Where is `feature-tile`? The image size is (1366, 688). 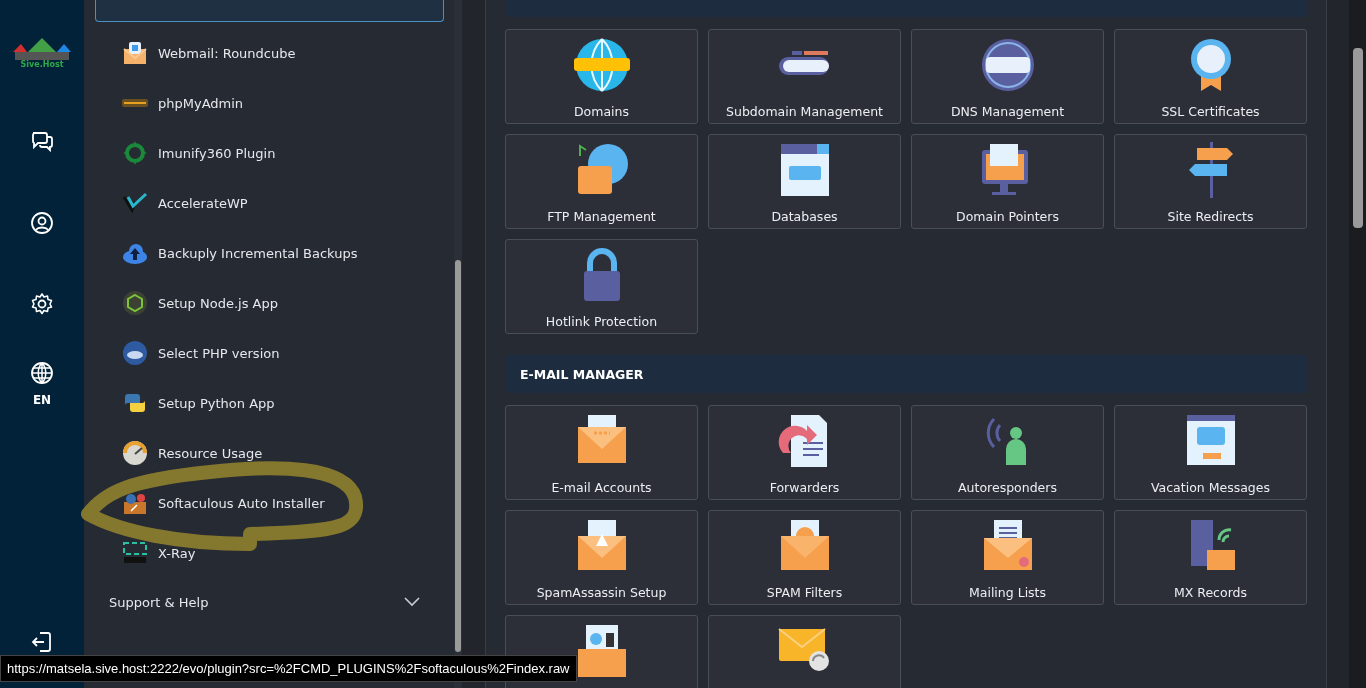 feature-tile is located at coordinates (804, 651).